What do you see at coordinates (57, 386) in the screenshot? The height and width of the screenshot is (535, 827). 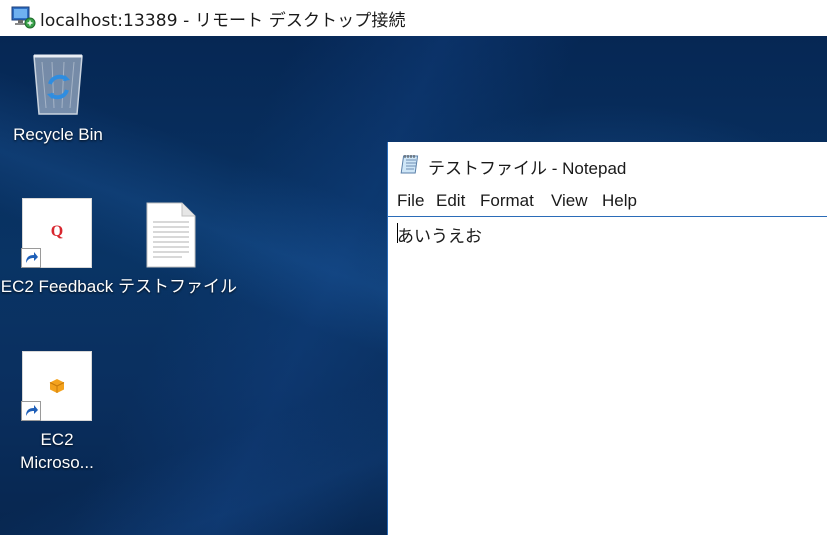 I see `ec2-cube-icon` at bounding box center [57, 386].